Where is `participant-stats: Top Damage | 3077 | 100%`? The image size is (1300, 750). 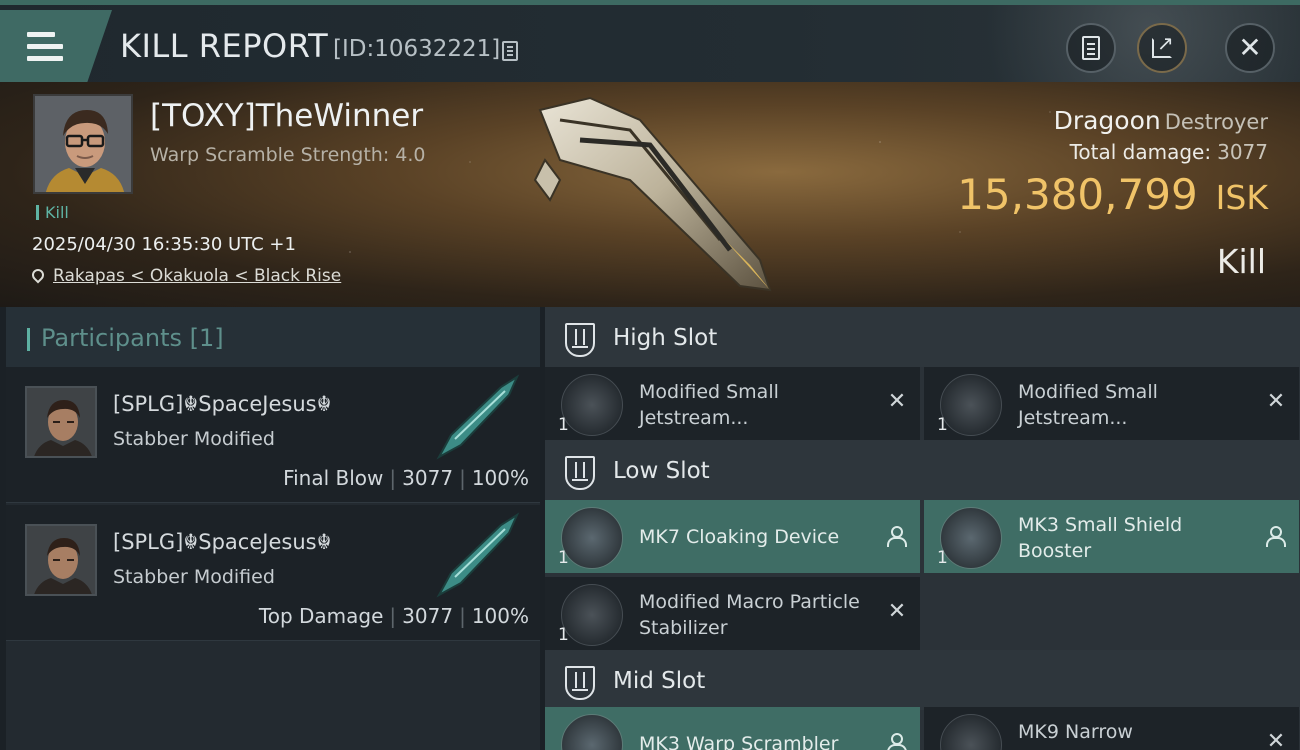 participant-stats: Top Damage | 3077 | 100% is located at coordinates (393, 616).